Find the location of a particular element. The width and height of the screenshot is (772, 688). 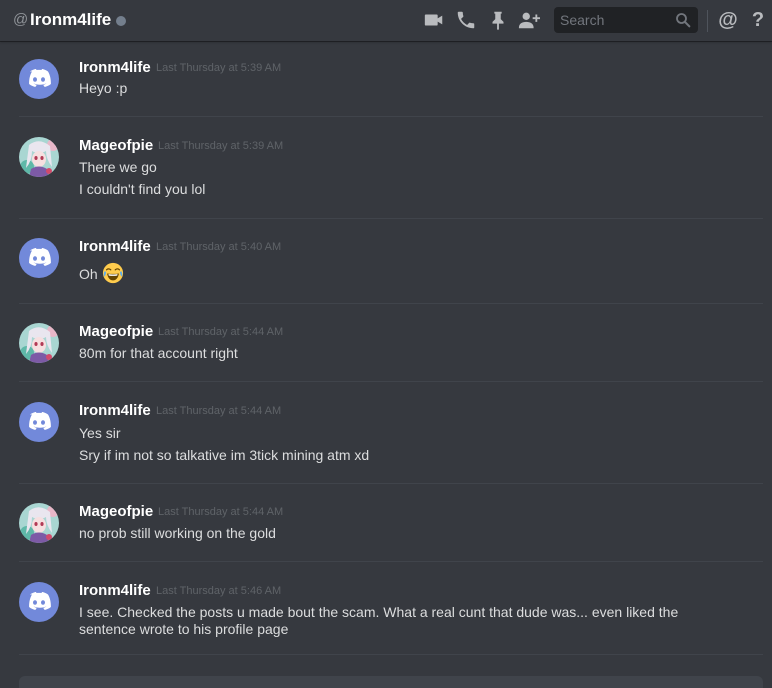

search-icon is located at coordinates (683, 20).